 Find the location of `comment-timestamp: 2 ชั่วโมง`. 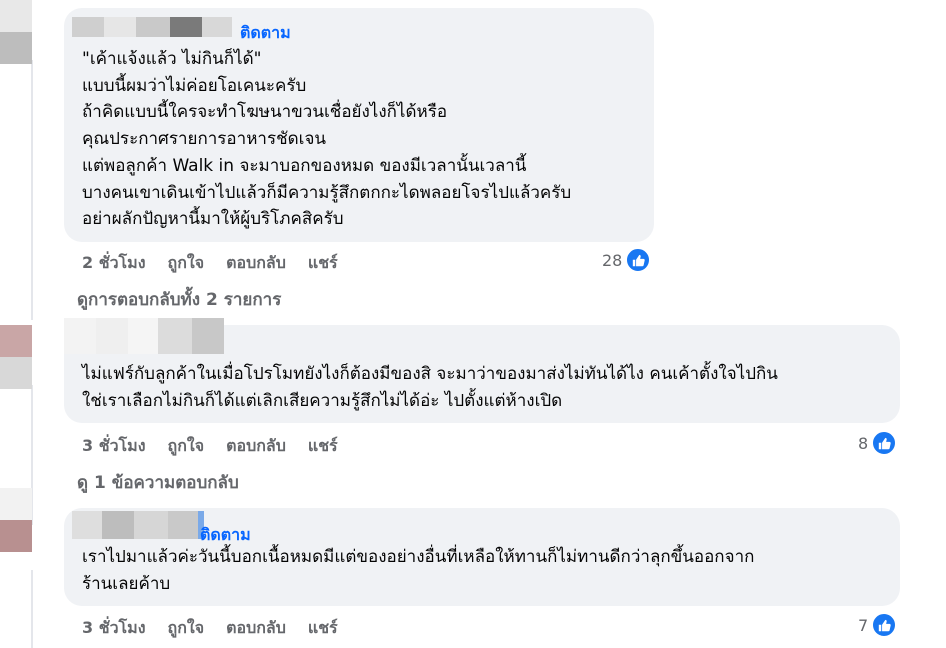

comment-timestamp: 2 ชั่วโมง is located at coordinates (114, 263).